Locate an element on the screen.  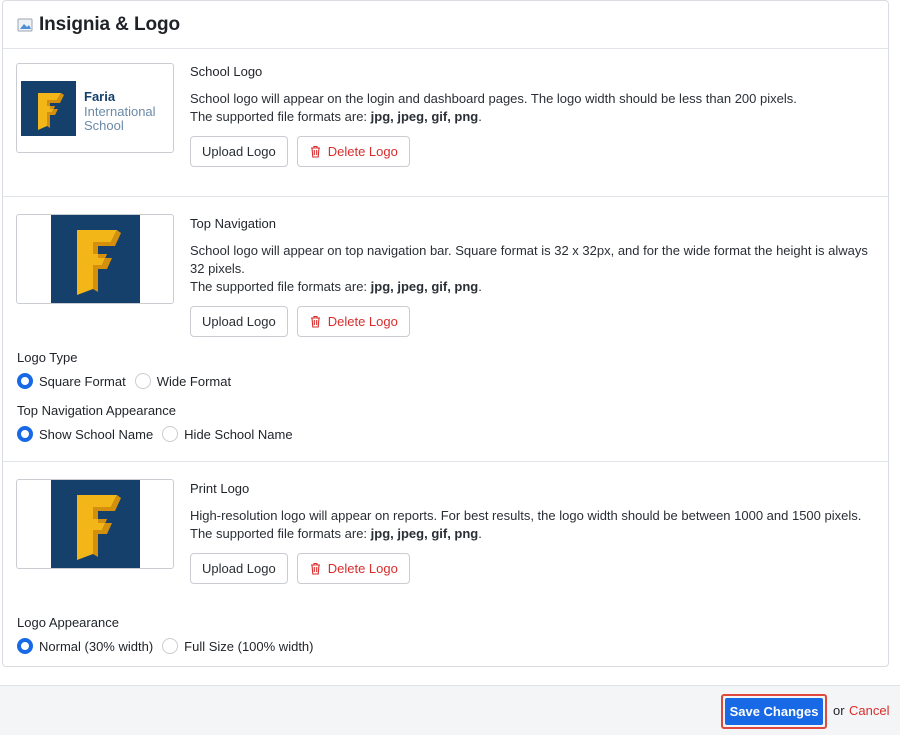
top-navigation-logo-preview is located at coordinates (95, 259).